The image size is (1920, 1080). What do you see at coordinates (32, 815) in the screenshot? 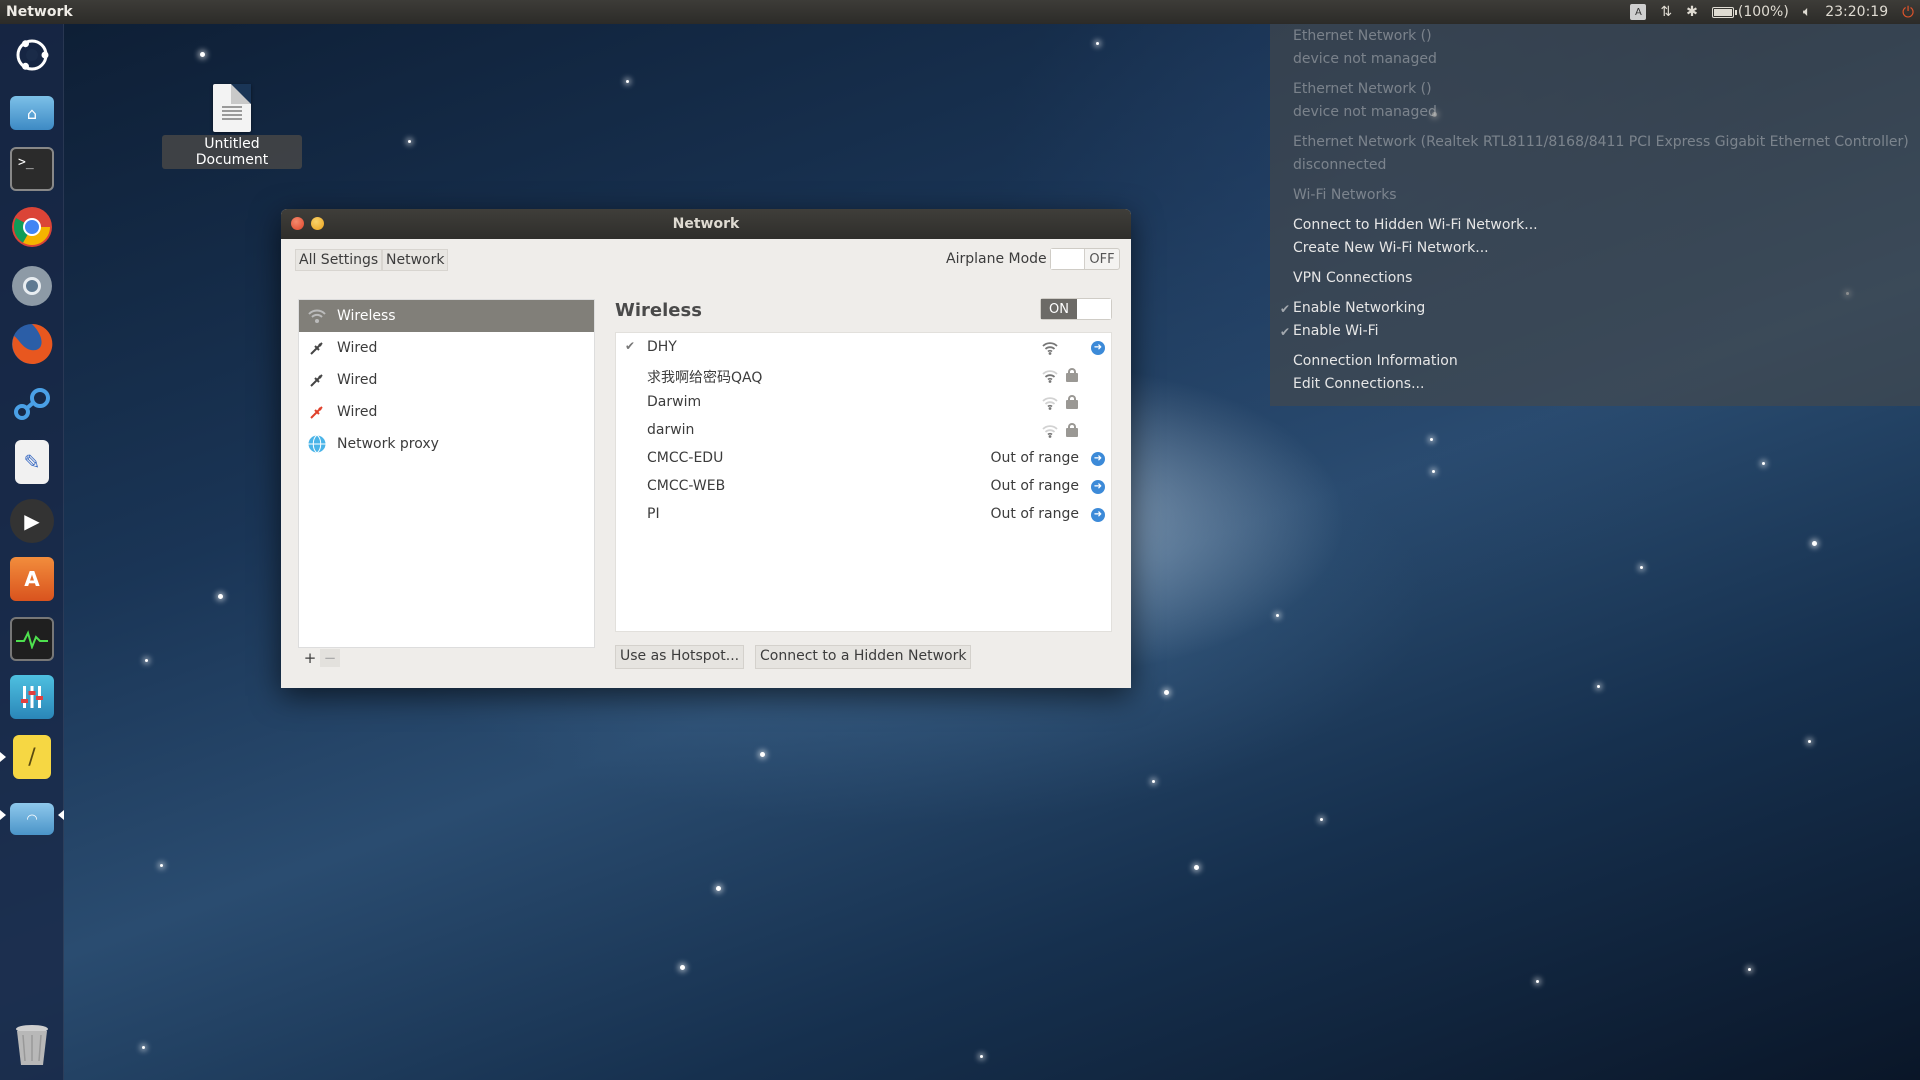
I see `network-folder-icon: ◠` at bounding box center [32, 815].